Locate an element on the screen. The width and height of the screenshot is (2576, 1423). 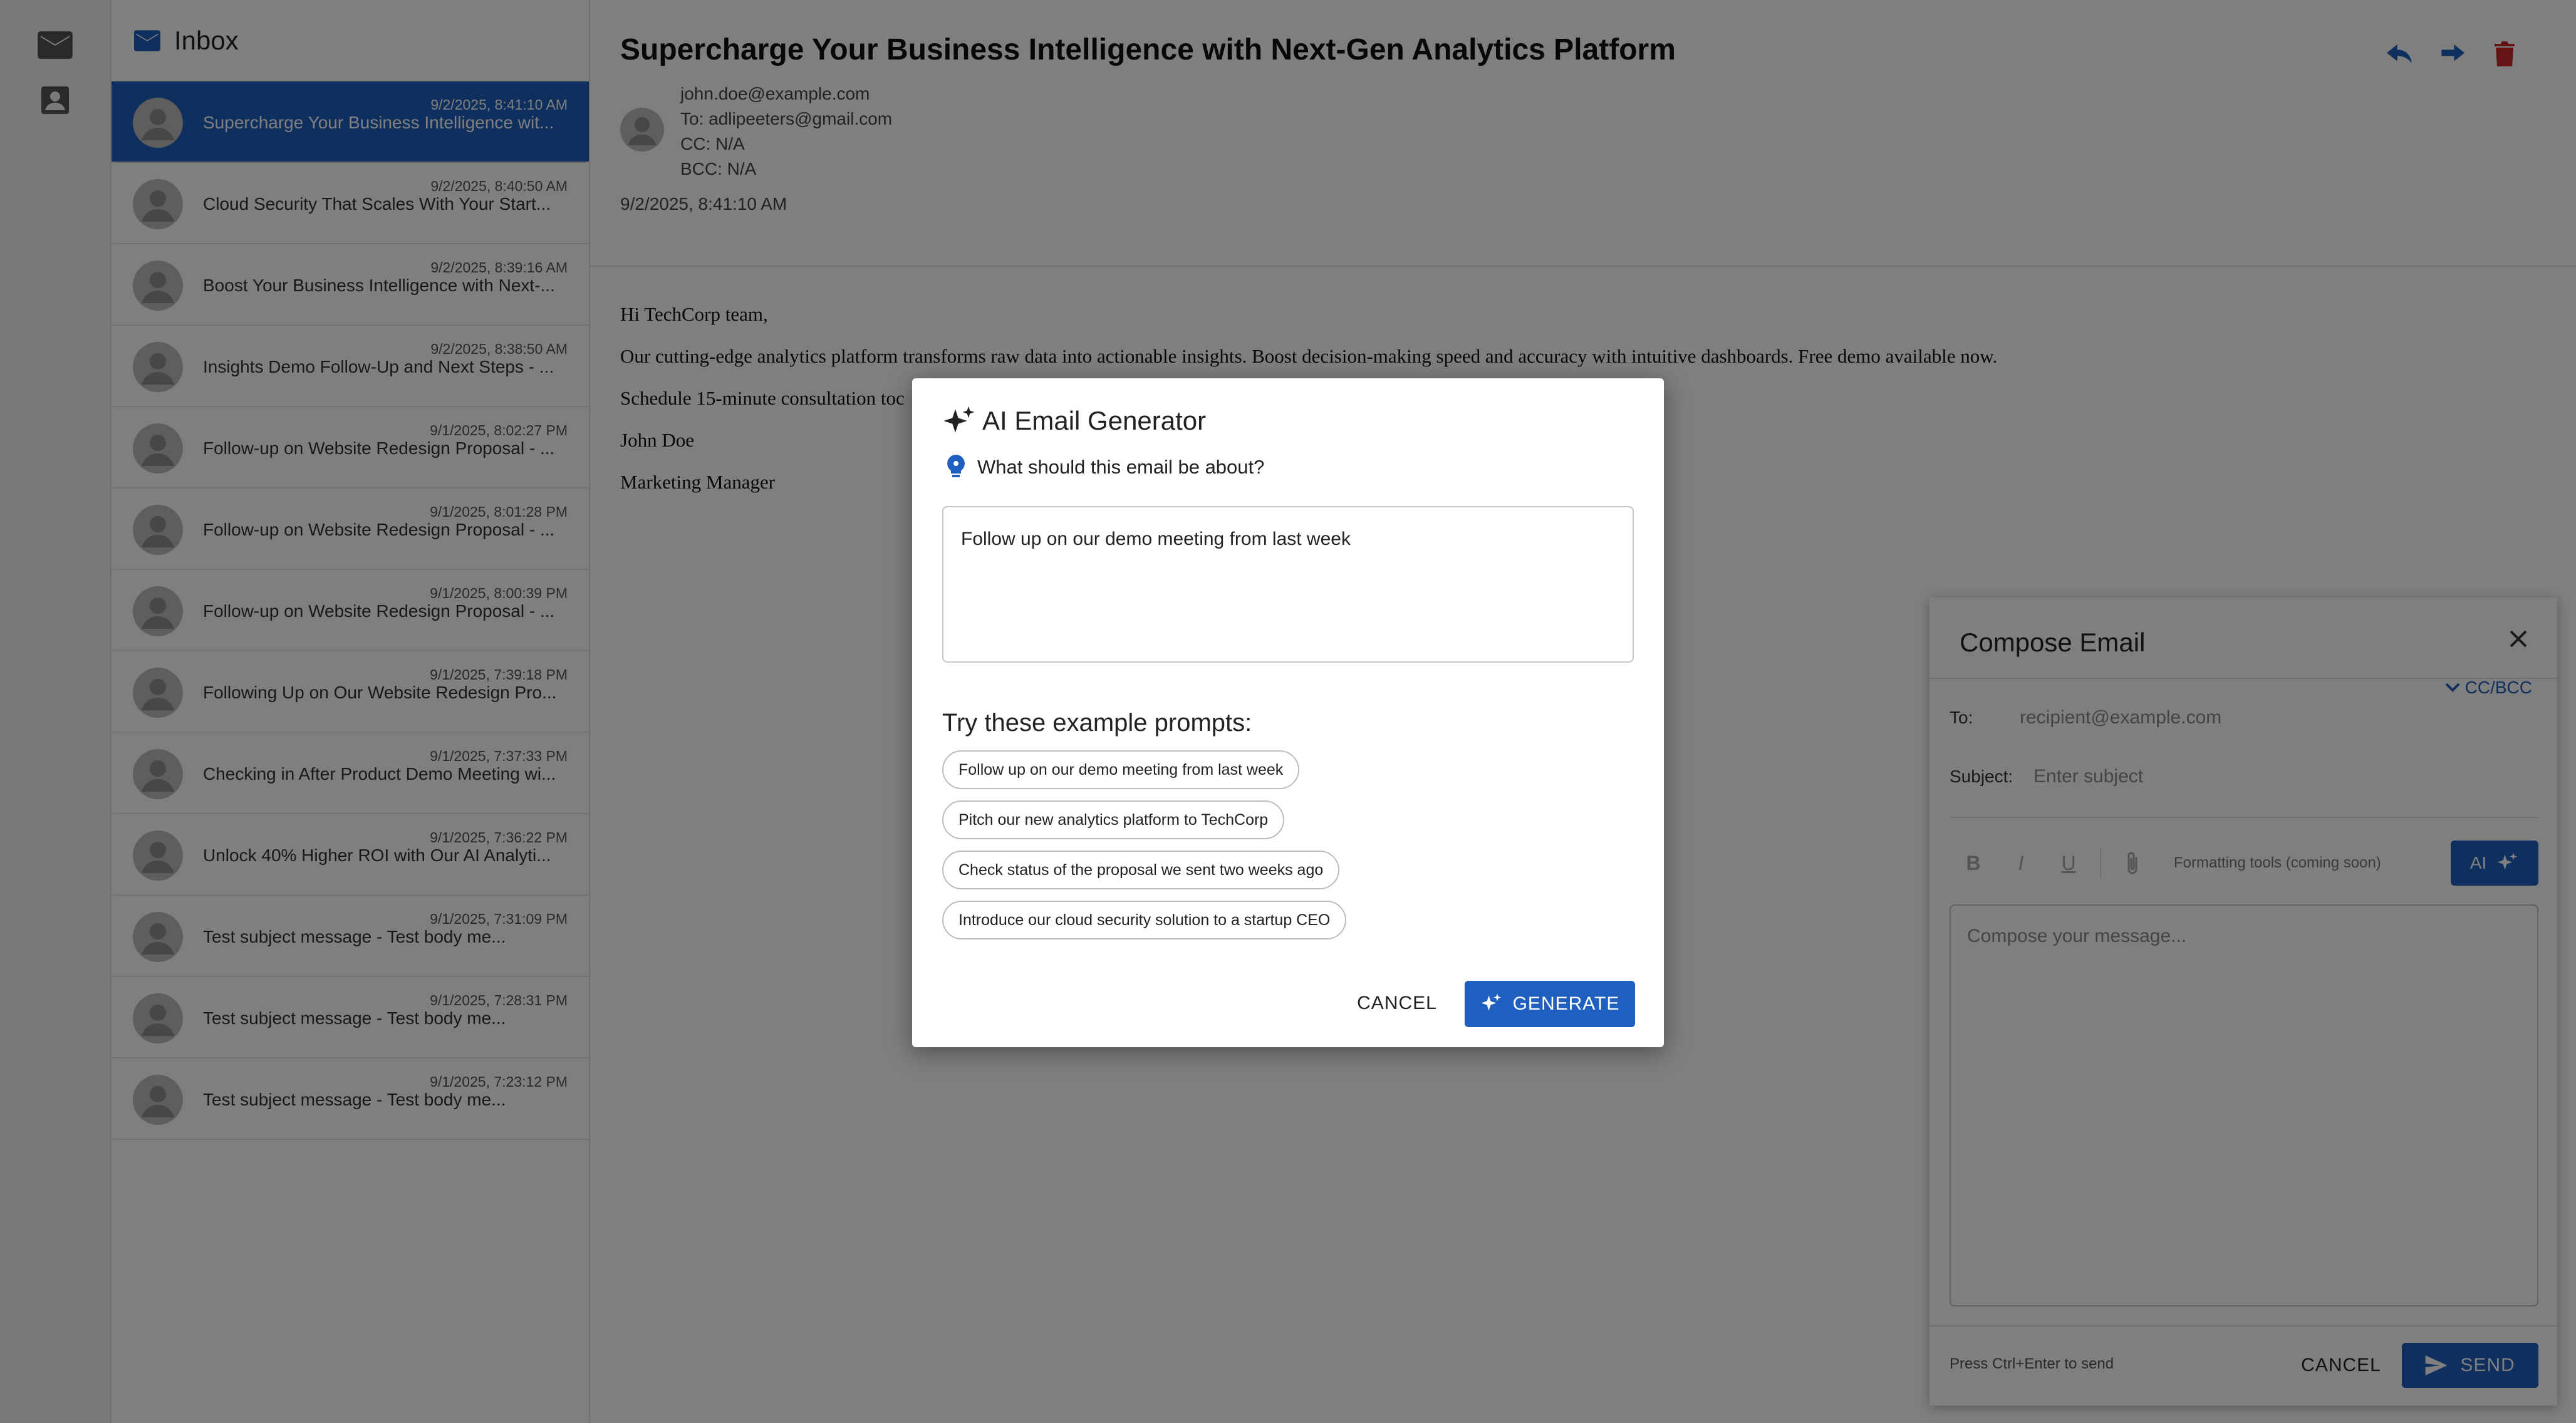
prompt-question: What should this email be about? is located at coordinates (1121, 467).